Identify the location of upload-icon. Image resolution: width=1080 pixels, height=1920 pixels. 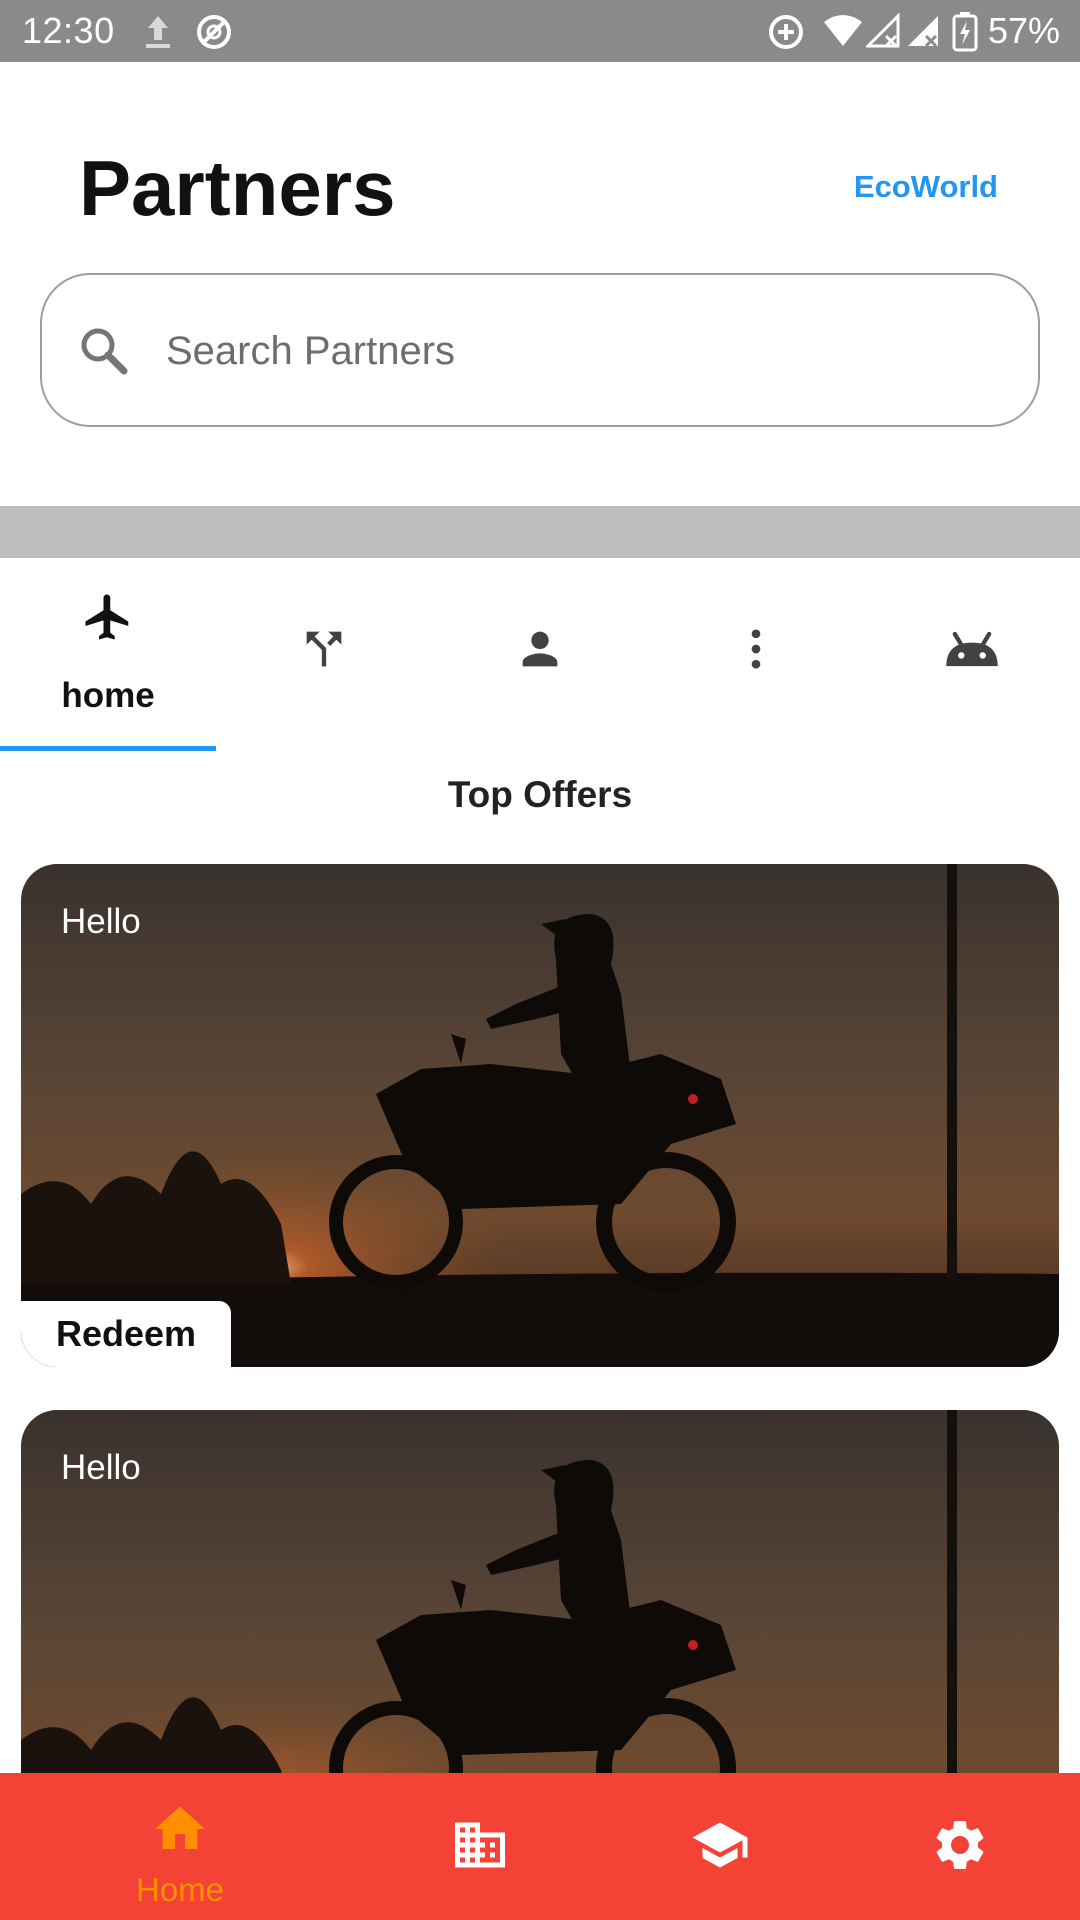
(158, 32).